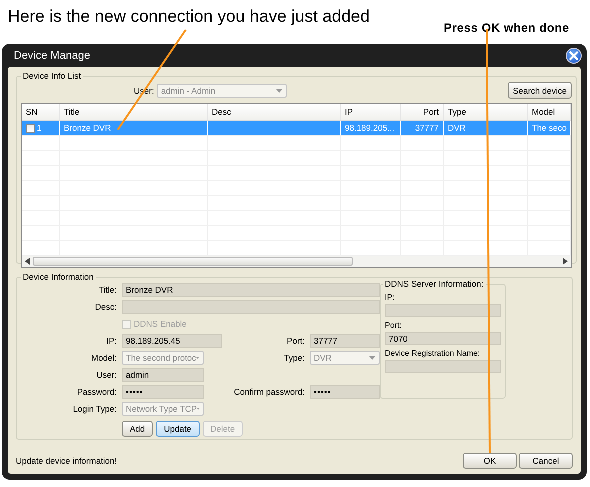 Image resolution: width=590 pixels, height=487 pixels. What do you see at coordinates (251, 290) in the screenshot?
I see `title-field: Bronze DVR` at bounding box center [251, 290].